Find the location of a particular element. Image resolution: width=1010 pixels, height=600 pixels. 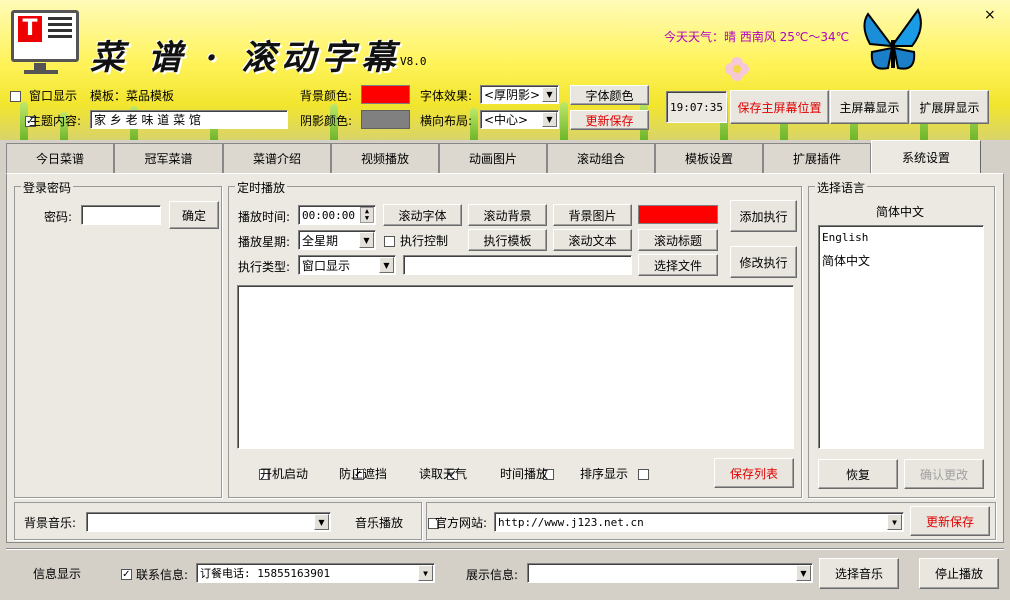

spinner-icon: ▲ ▼ is located at coordinates (367, 215).